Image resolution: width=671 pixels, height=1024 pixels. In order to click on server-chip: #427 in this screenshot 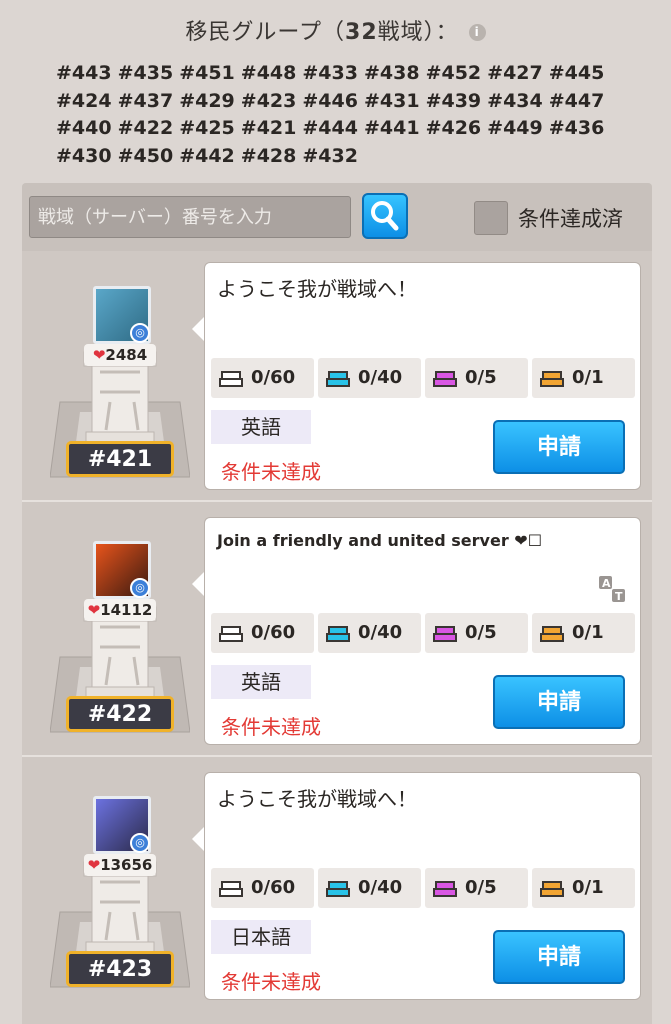, I will do `click(515, 73)`.